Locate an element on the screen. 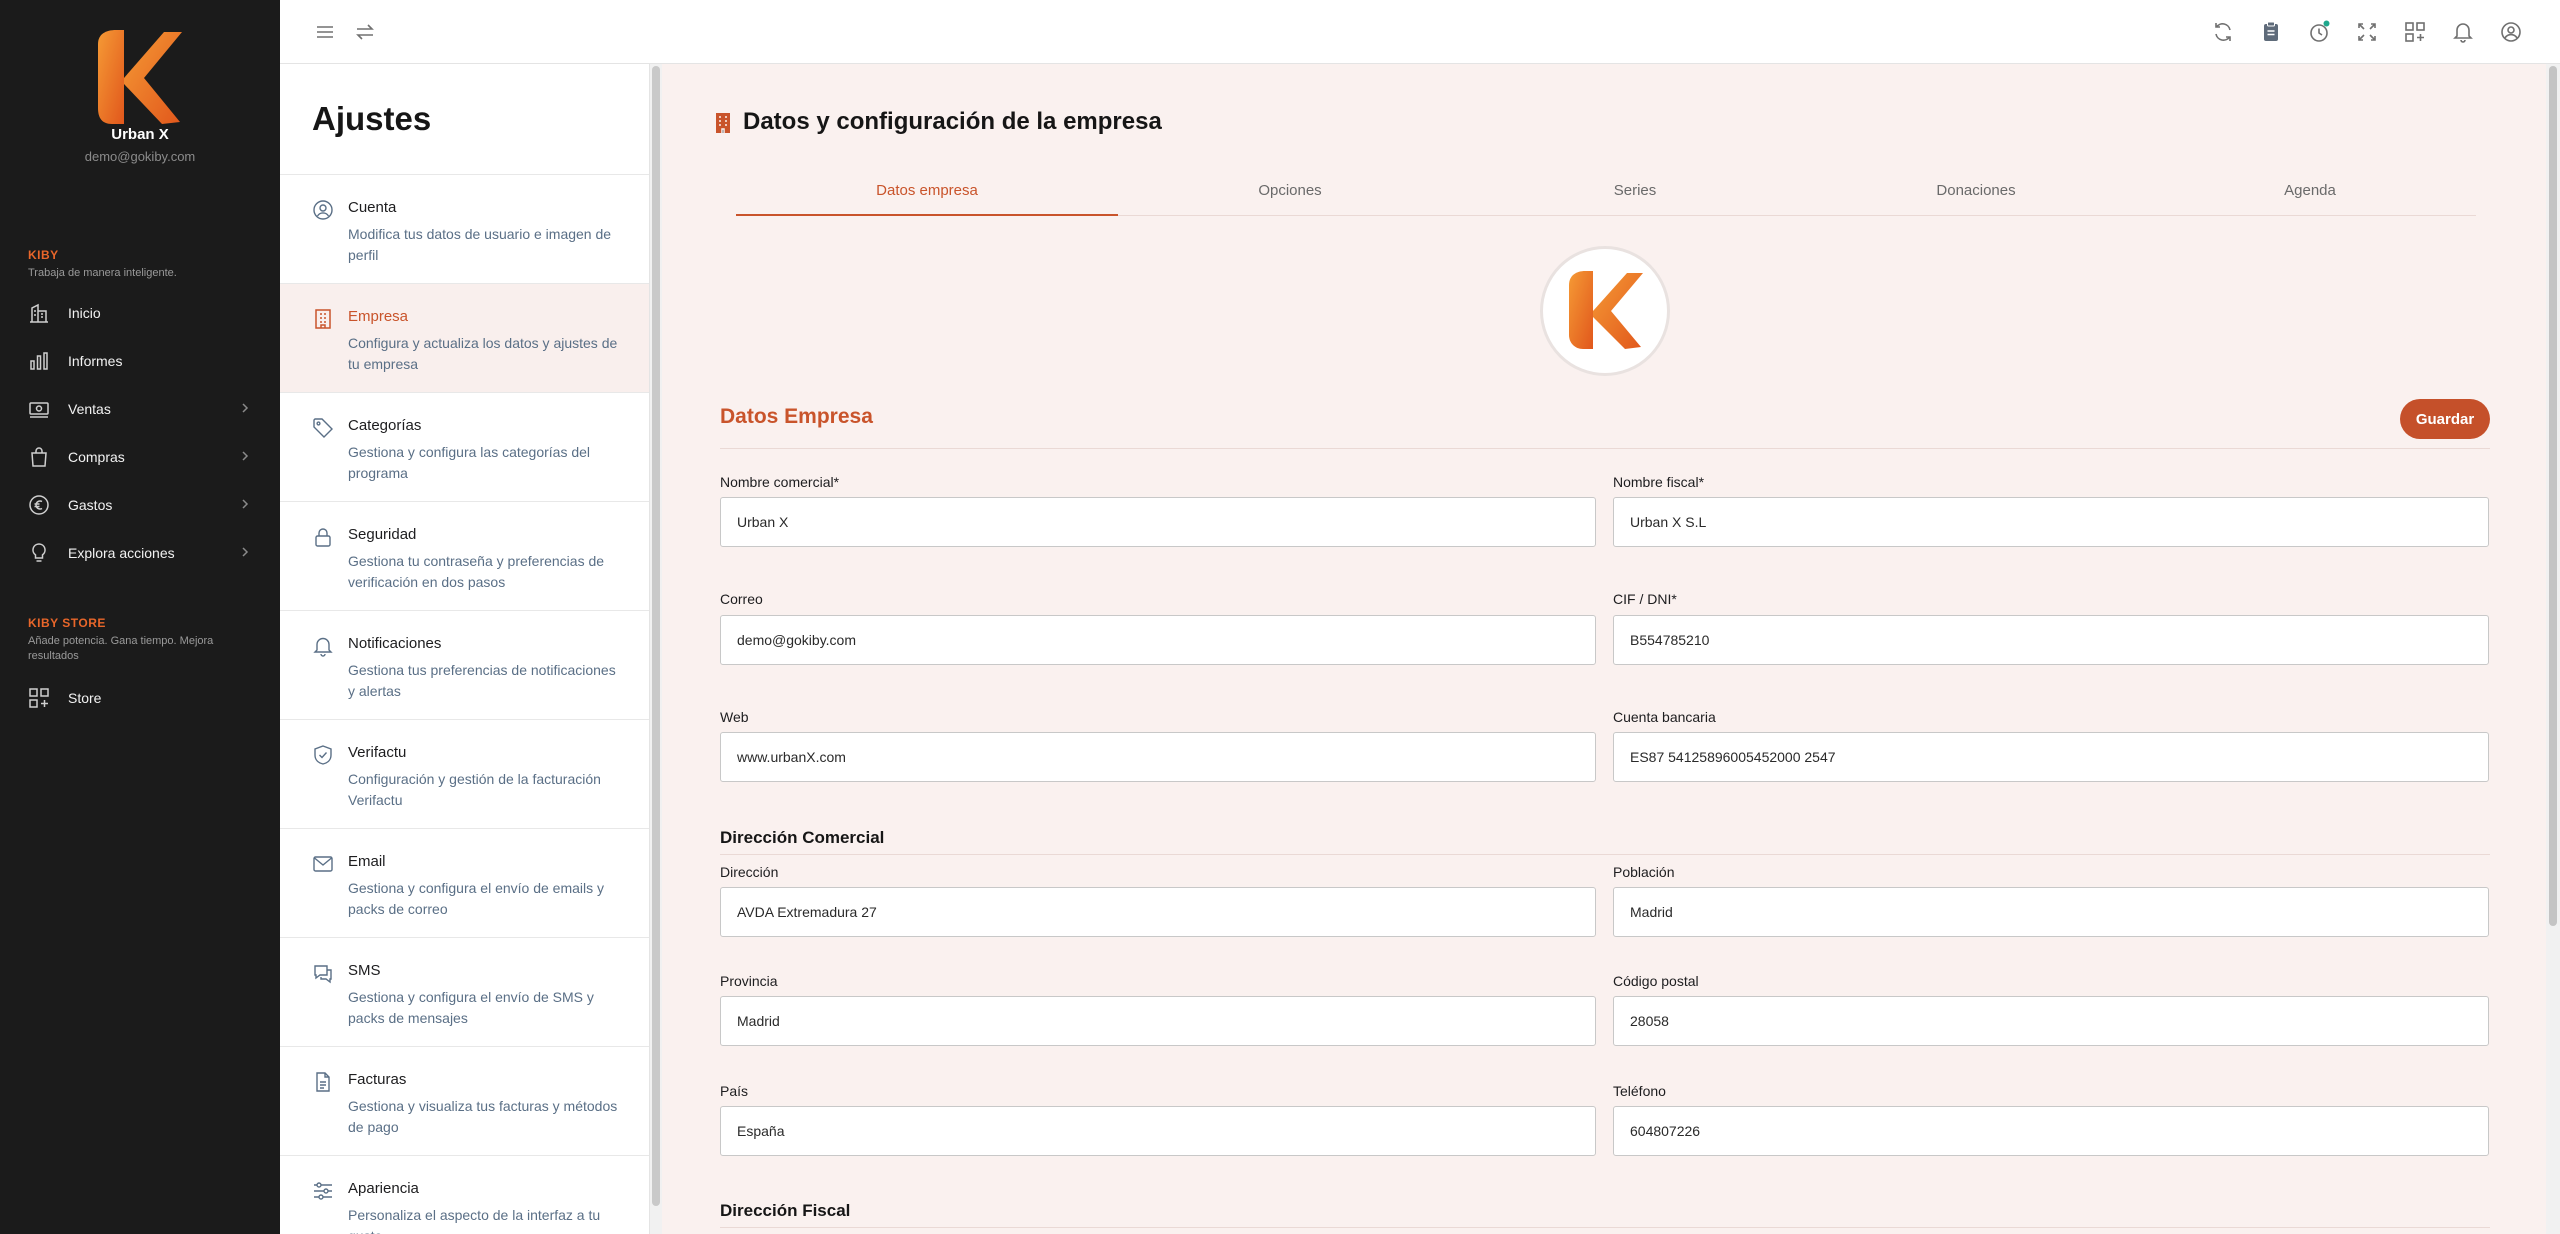 This screenshot has height=1234, width=2560. lightbulb-icon is located at coordinates (39, 552).